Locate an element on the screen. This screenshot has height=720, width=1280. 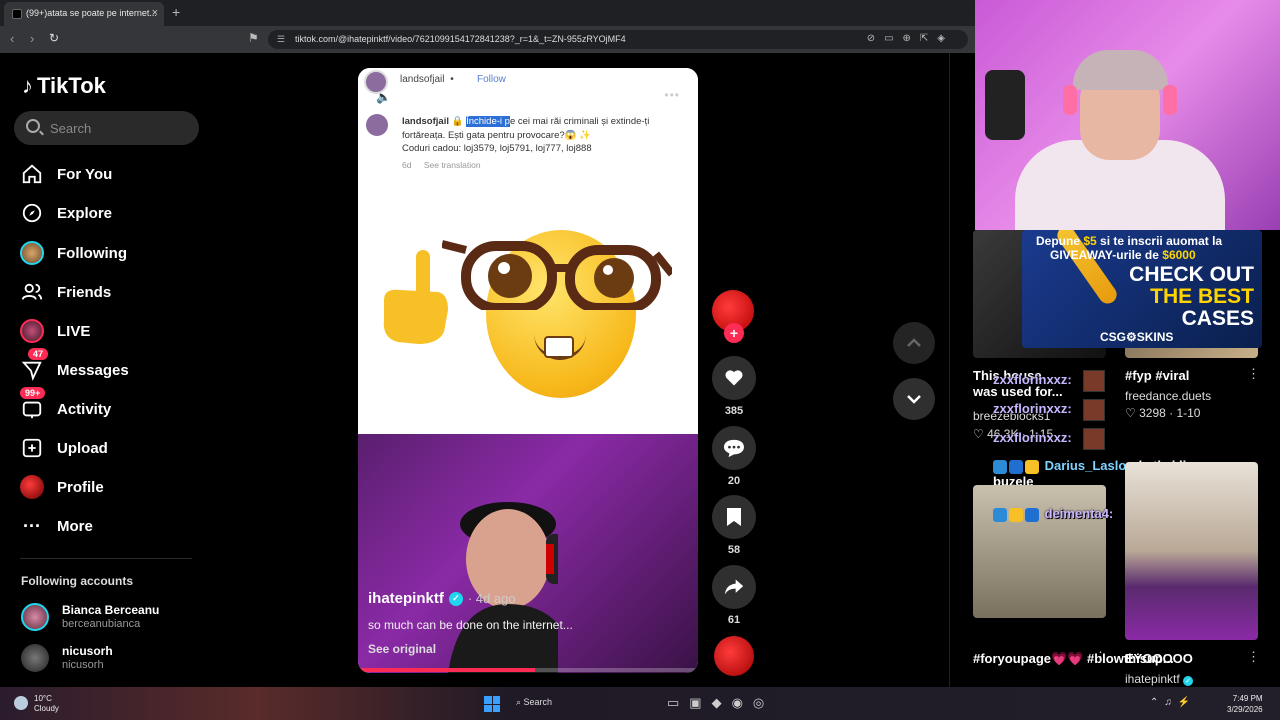
reload-icon: ↻ is located at coordinates (54, 38).